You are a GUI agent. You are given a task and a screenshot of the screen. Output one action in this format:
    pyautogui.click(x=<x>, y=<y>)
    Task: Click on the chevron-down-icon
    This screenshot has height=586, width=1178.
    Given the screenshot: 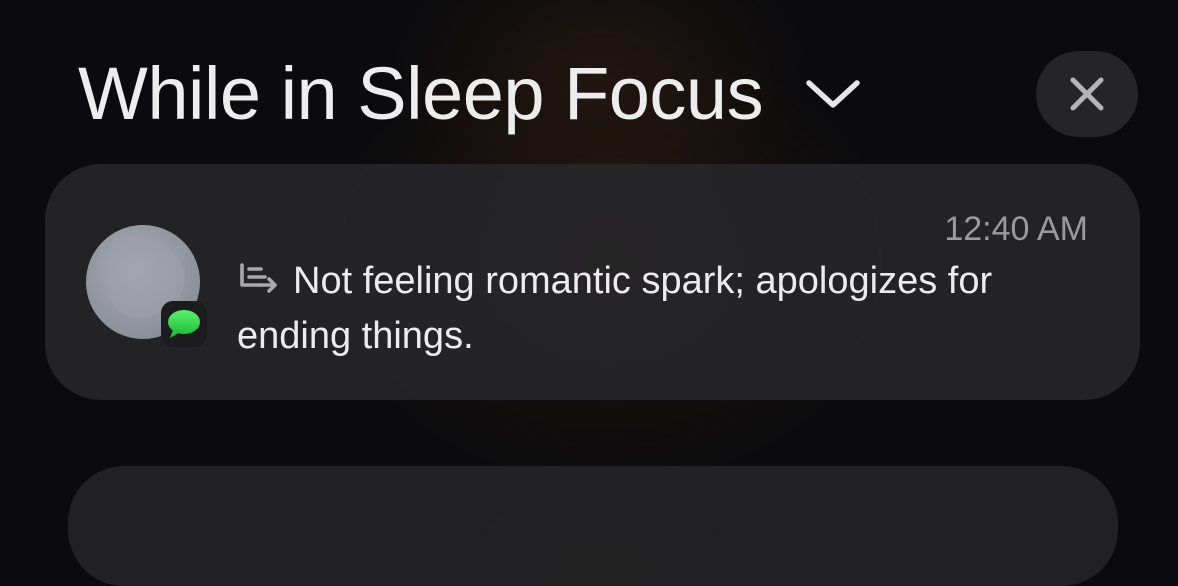 What is the action you would take?
    pyautogui.click(x=833, y=94)
    